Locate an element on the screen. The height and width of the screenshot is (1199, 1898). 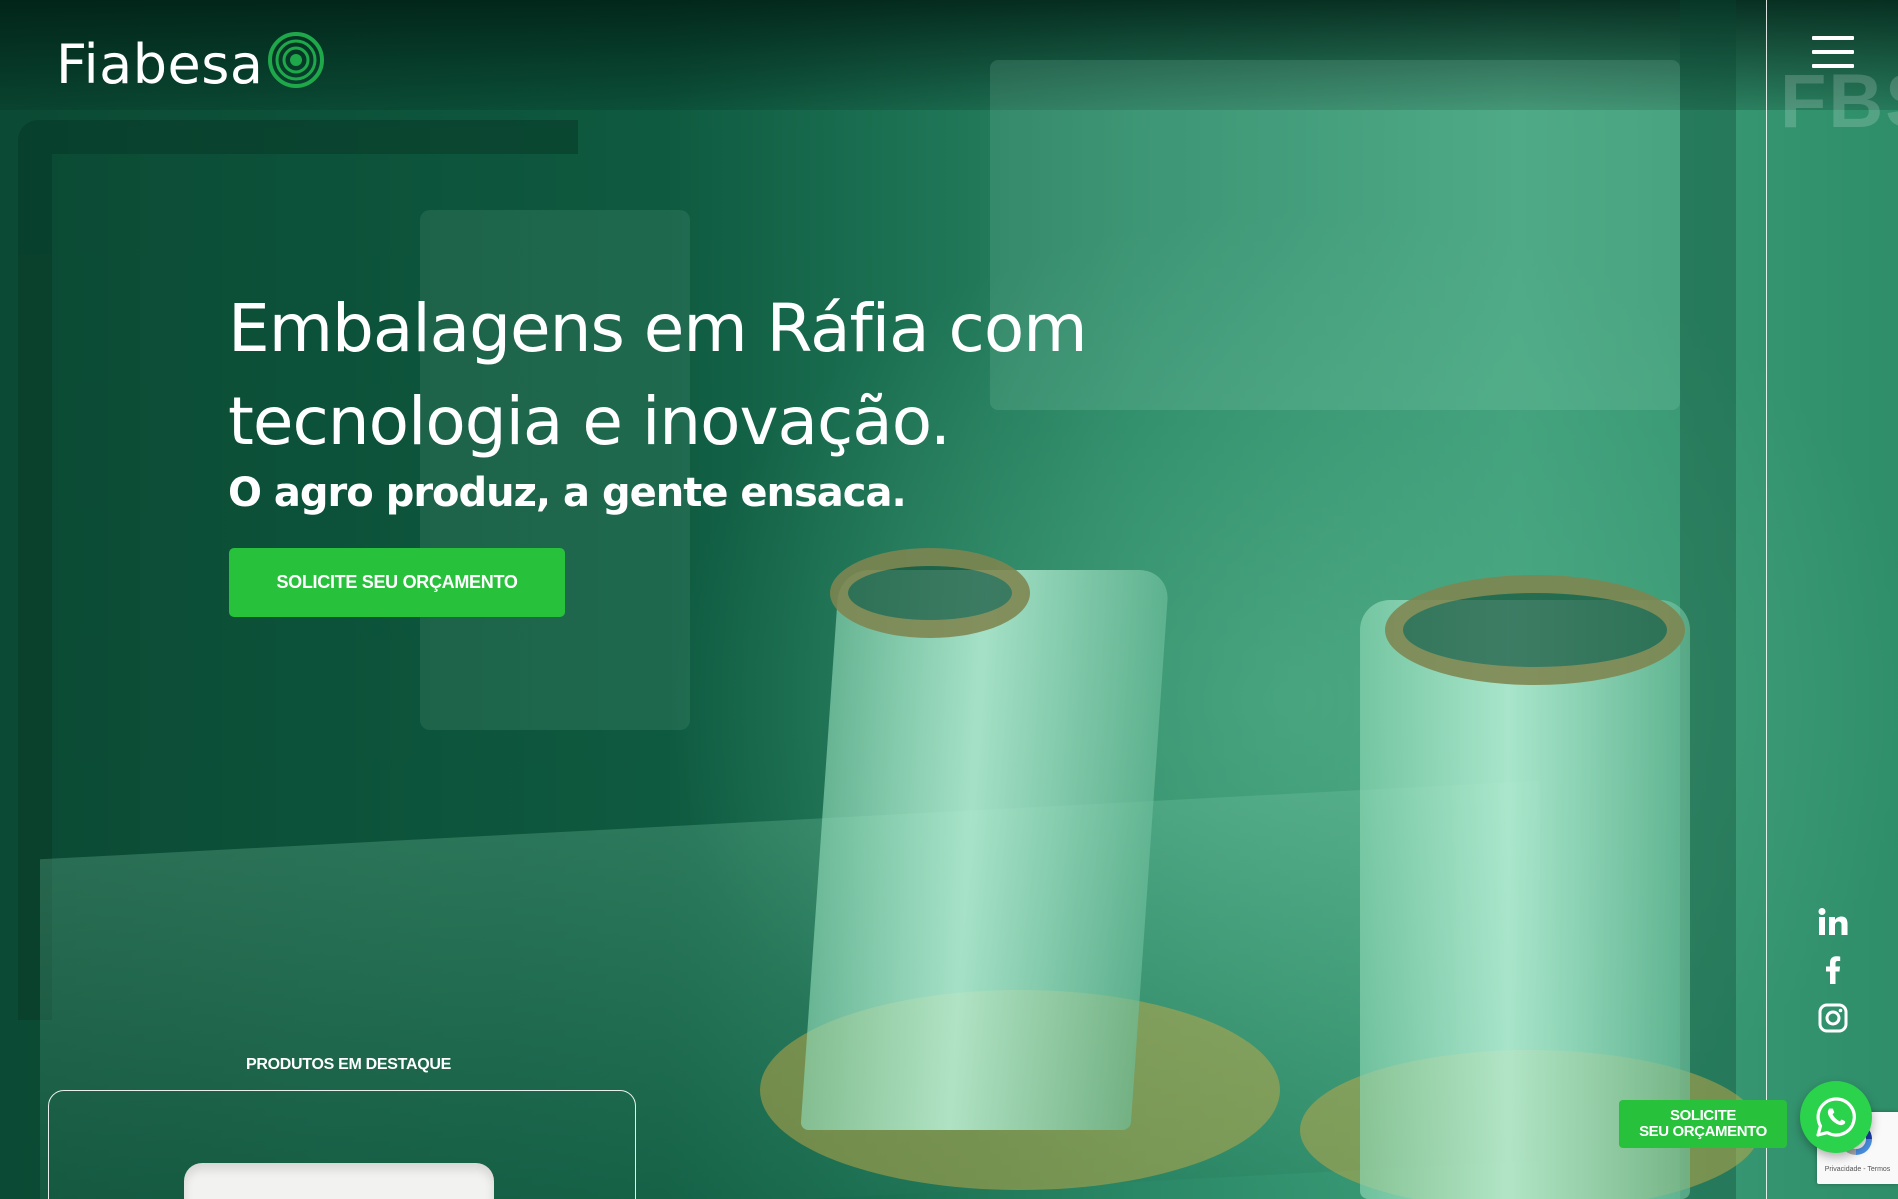
facebook-icon is located at coordinates (1833, 970).